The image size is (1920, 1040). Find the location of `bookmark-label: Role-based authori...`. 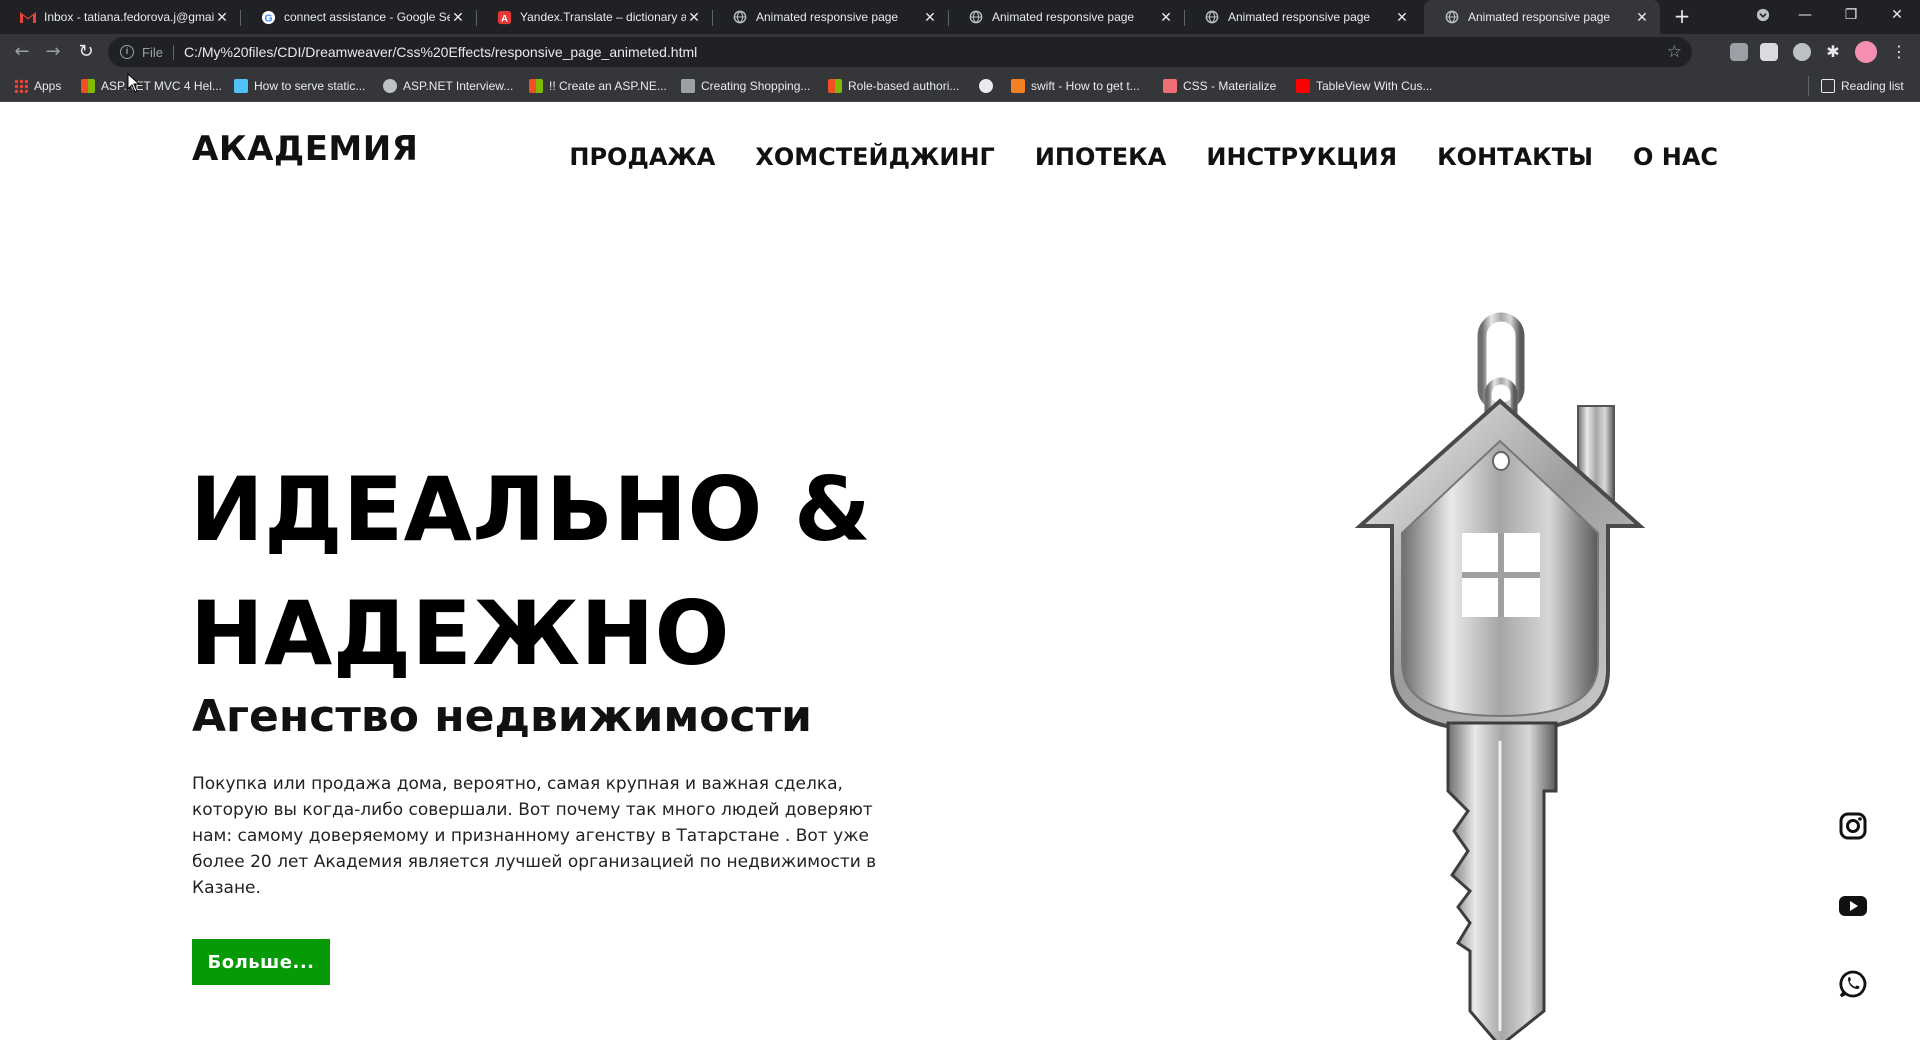

bookmark-label: Role-based authori... is located at coordinates (904, 86).